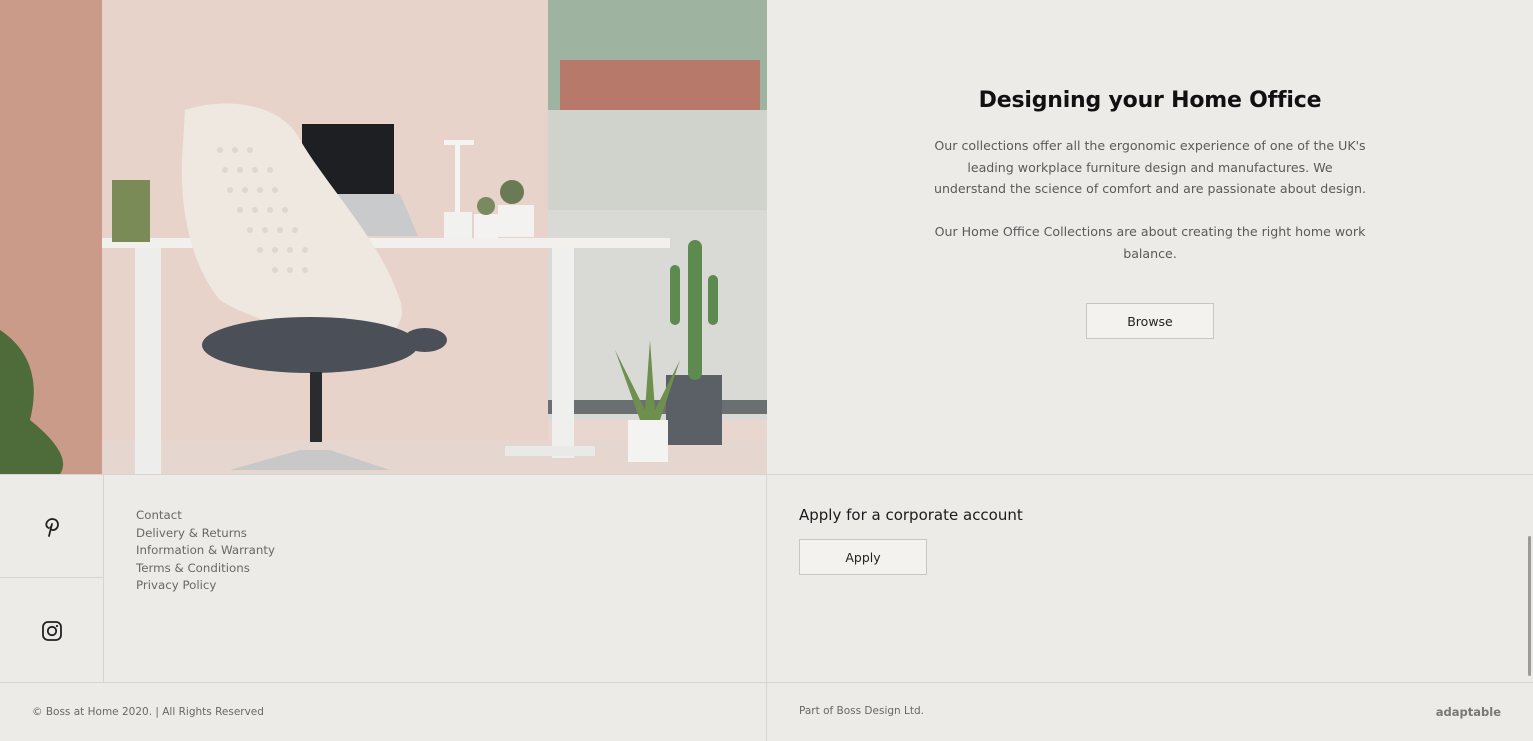 The height and width of the screenshot is (741, 1533). I want to click on footer-link-contact: Contact, so click(205, 516).